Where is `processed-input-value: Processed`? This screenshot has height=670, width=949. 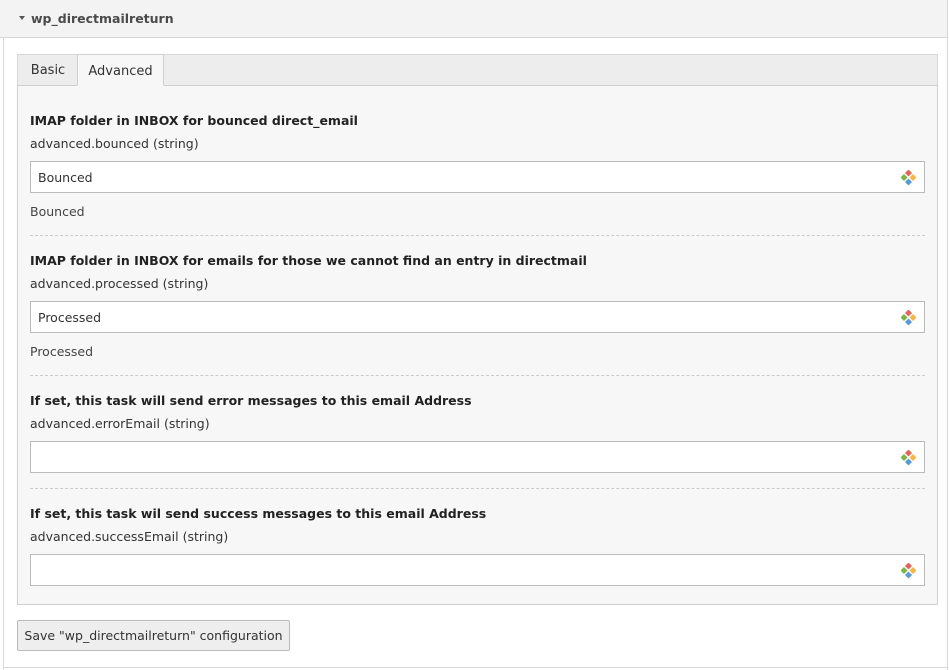 processed-input-value: Processed is located at coordinates (70, 317).